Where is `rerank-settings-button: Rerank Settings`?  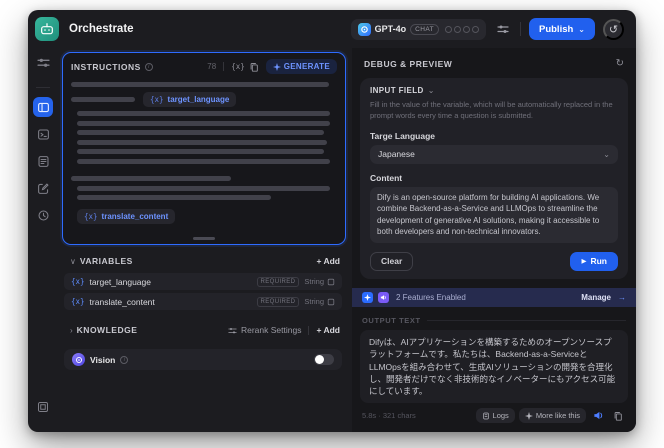
rerank-settings-button: Rerank Settings is located at coordinates (264, 330).